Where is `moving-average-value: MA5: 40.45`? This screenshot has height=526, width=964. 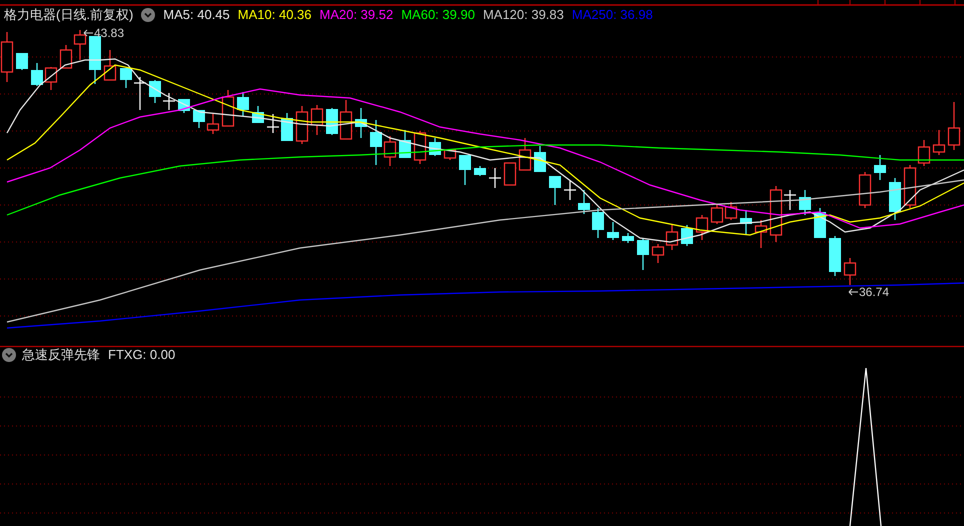
moving-average-value: MA5: 40.45 is located at coordinates (196, 15).